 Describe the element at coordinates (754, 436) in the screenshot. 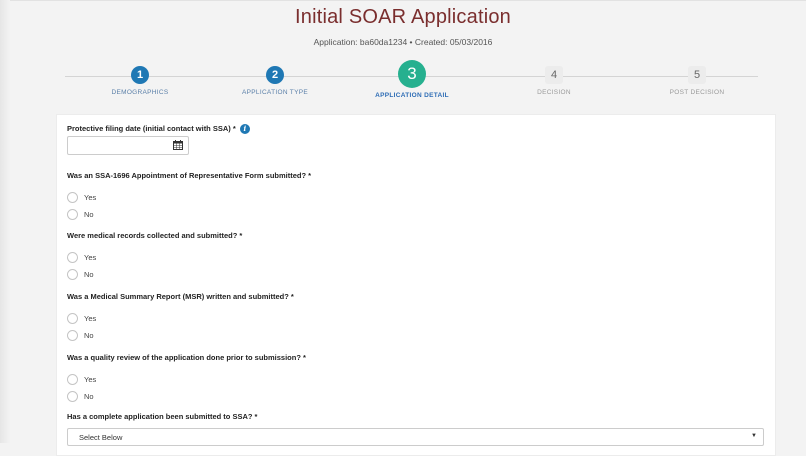

I see `caret-down-icon: ▼` at that location.